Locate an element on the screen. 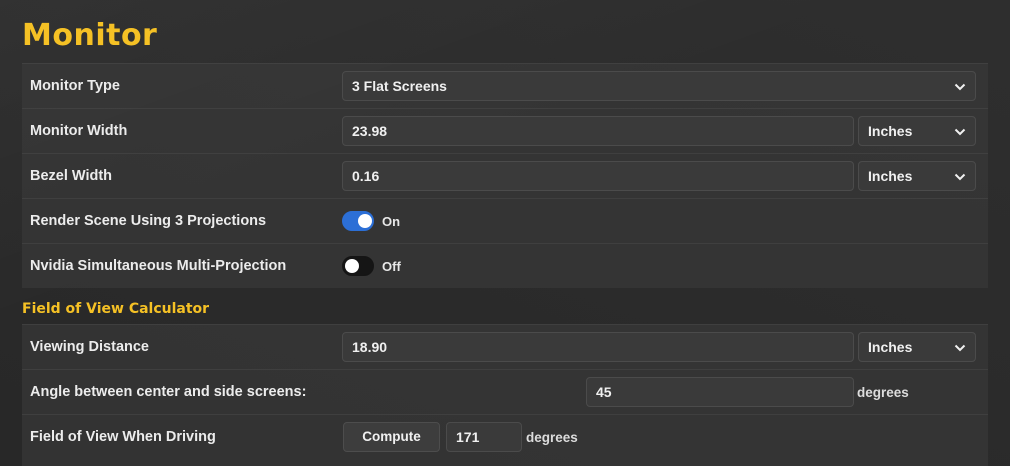 The height and width of the screenshot is (466, 1010). angle-input: 45 is located at coordinates (720, 392).